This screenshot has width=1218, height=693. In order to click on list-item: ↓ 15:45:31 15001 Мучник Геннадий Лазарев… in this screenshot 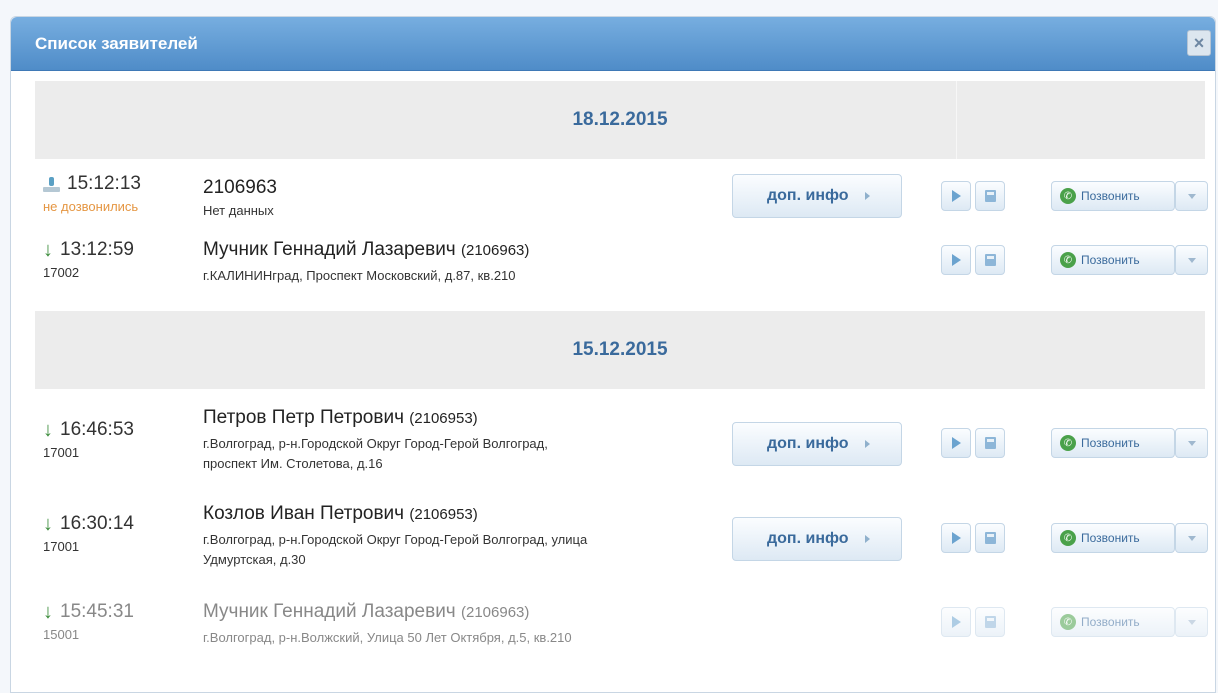, I will do `click(621, 628)`.